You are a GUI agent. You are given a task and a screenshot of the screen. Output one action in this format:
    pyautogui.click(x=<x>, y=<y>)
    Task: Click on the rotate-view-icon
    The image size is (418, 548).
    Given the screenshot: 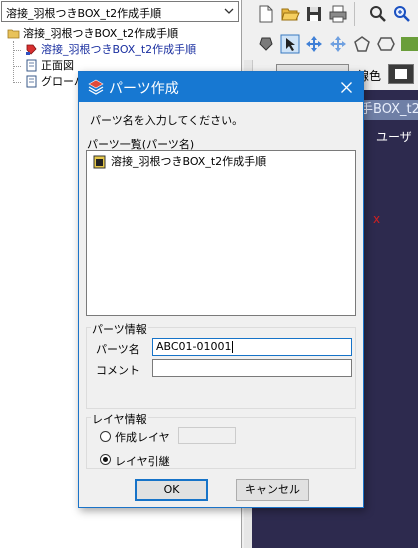 What is the action you would take?
    pyautogui.click(x=266, y=44)
    